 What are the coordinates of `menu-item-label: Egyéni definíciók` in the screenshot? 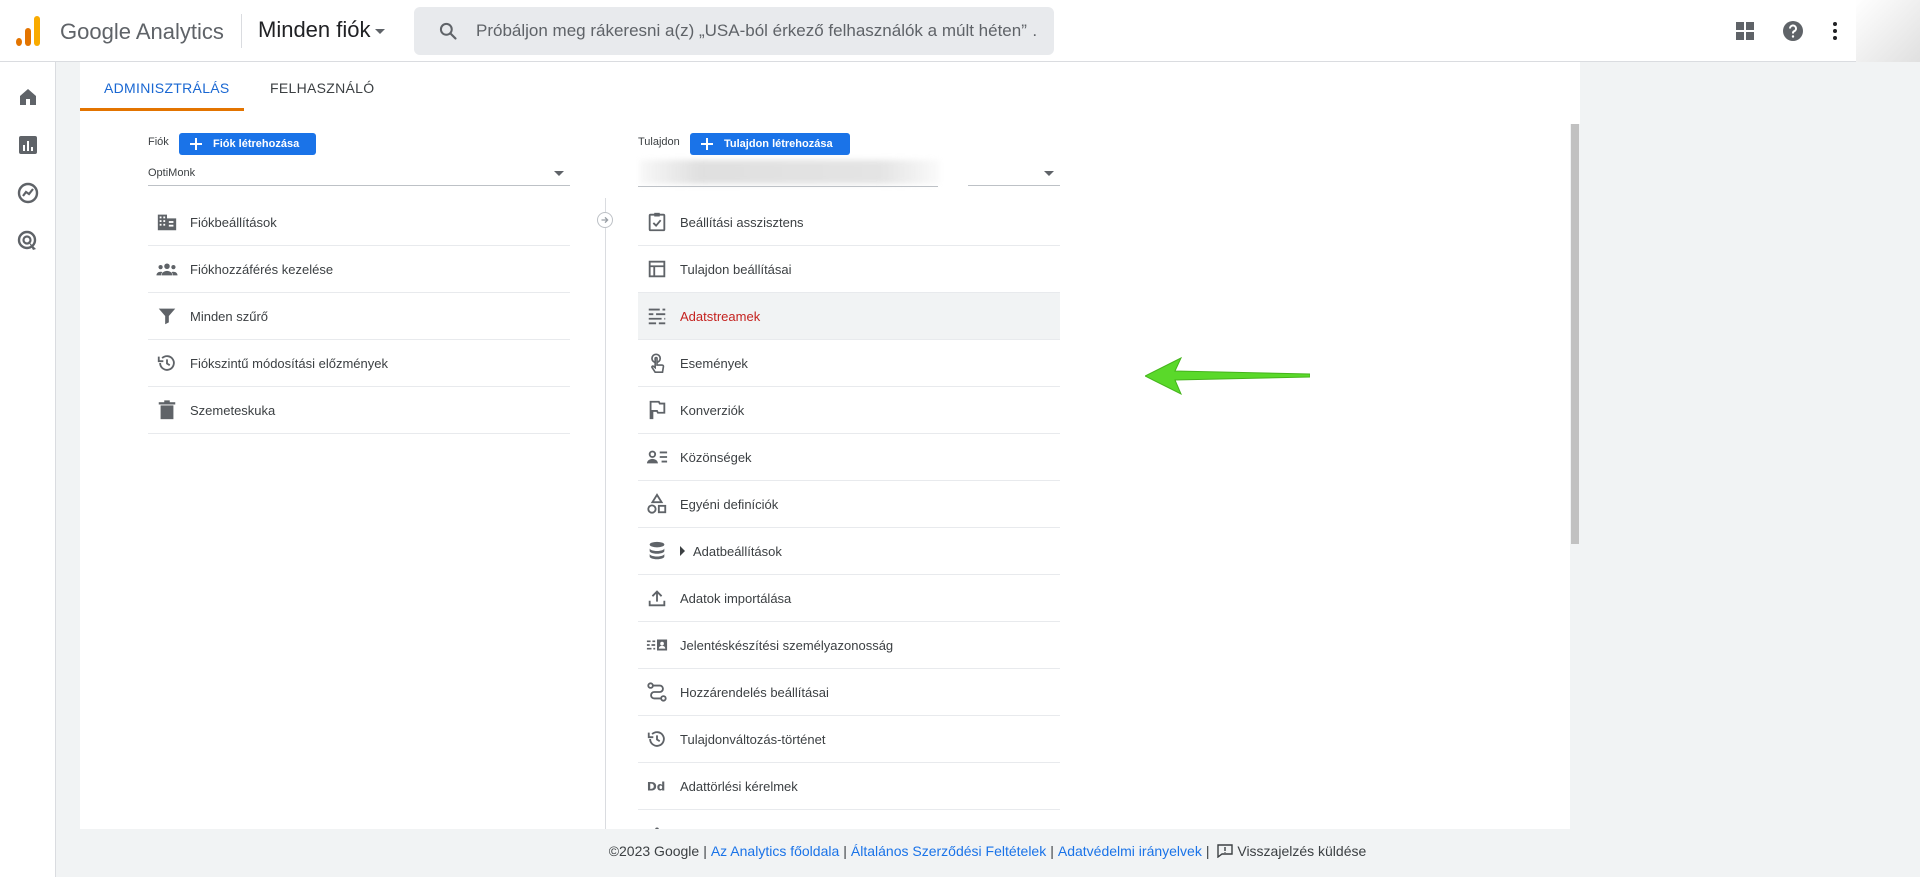 It's located at (729, 504).